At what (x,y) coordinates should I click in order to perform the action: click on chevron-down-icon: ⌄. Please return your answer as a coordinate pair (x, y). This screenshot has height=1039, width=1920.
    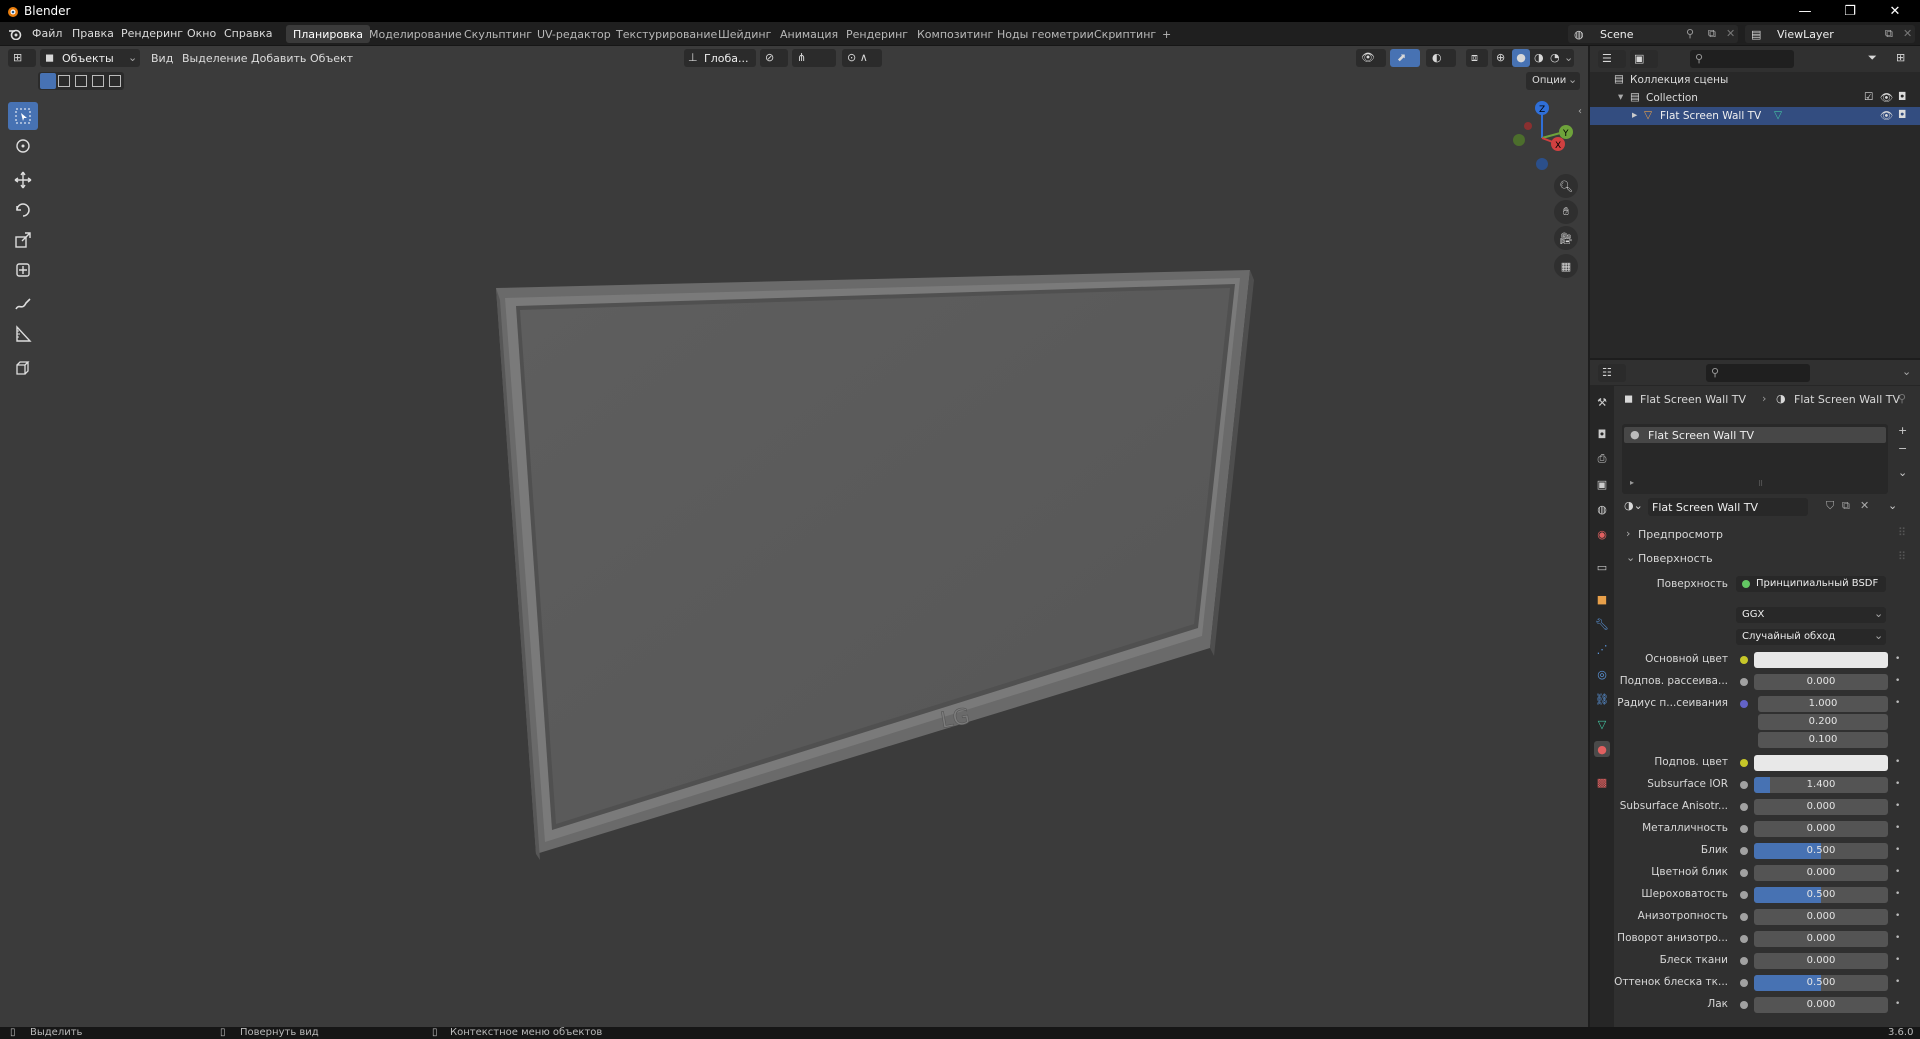
    Looking at the image, I should click on (1906, 371).